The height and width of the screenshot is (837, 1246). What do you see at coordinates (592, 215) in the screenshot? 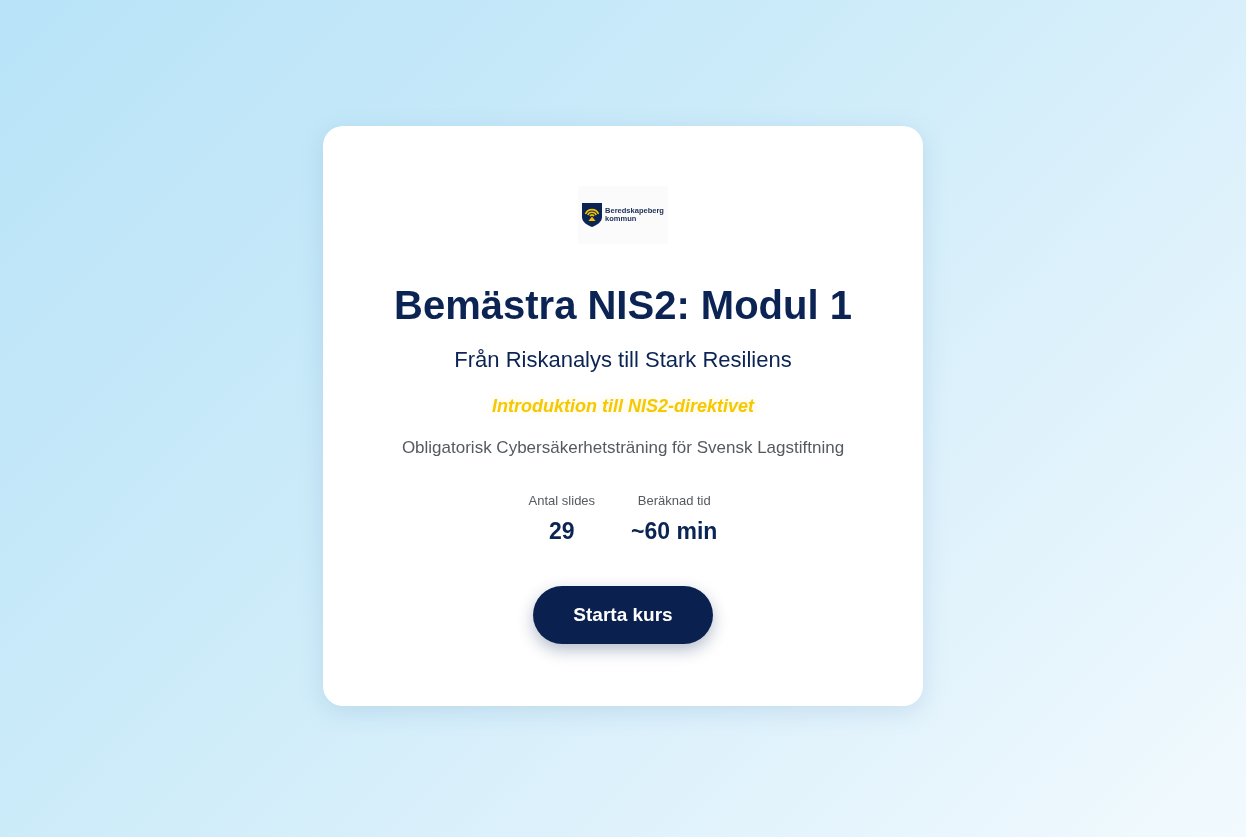
I see `shield-icon` at bounding box center [592, 215].